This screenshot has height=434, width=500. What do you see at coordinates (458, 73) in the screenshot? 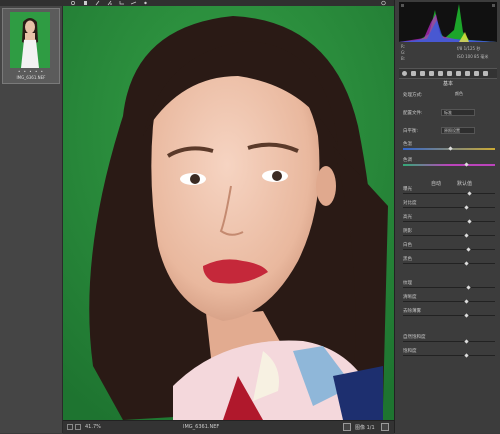
I see `effects-tab-icon` at bounding box center [458, 73].